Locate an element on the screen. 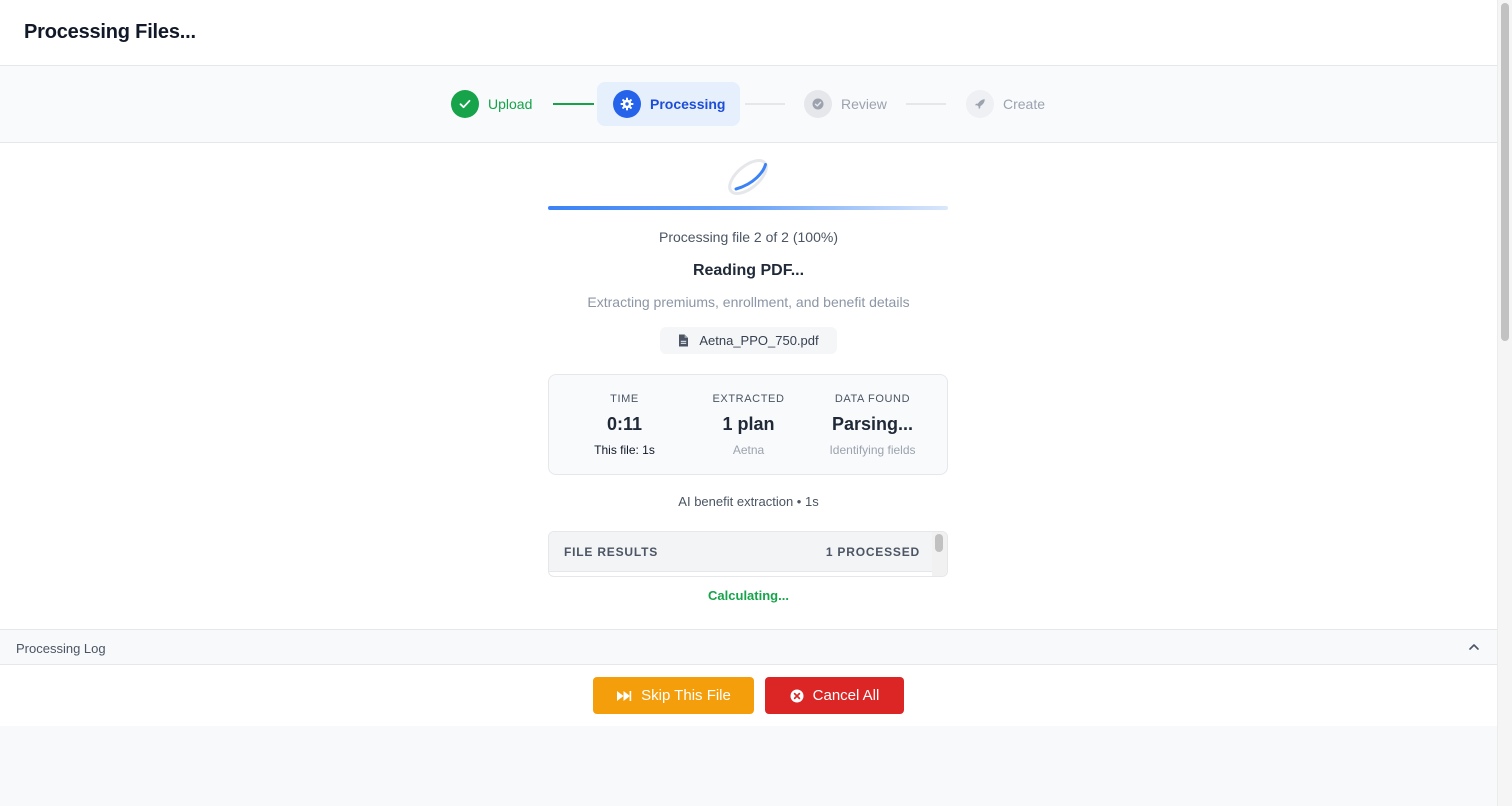  loading-spinner-icon is located at coordinates (748, 177).